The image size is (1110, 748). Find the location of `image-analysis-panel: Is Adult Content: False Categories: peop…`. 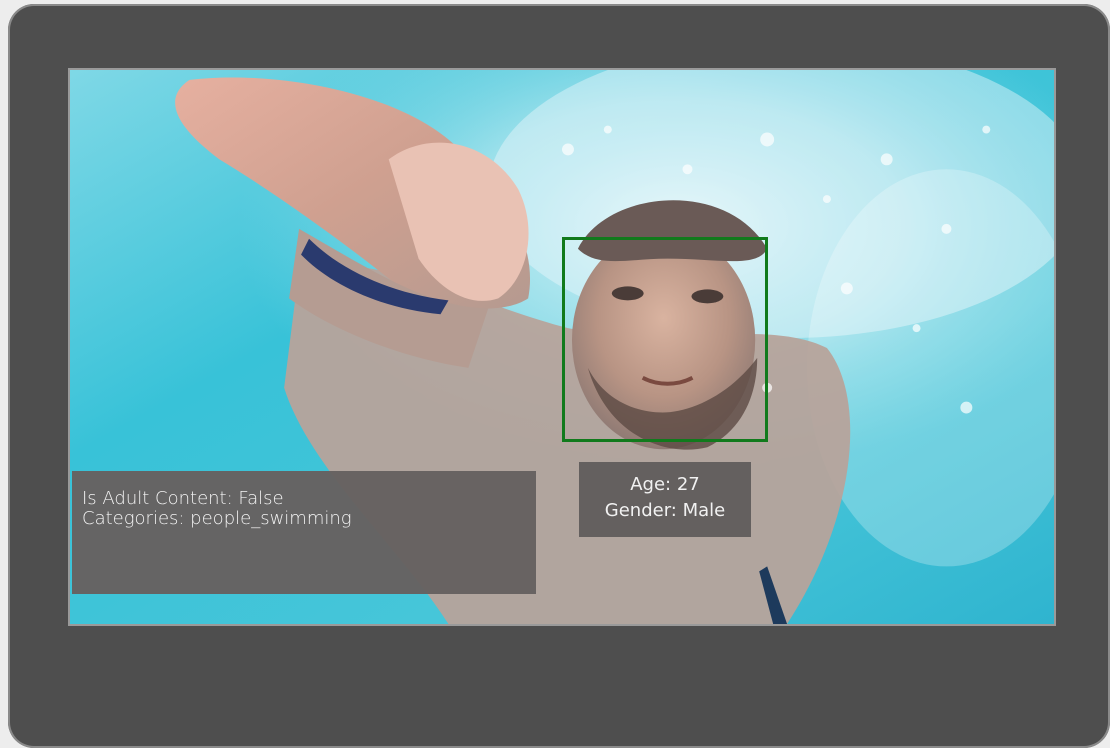

image-analysis-panel: Is Adult Content: False Categories: peop… is located at coordinates (304, 532).